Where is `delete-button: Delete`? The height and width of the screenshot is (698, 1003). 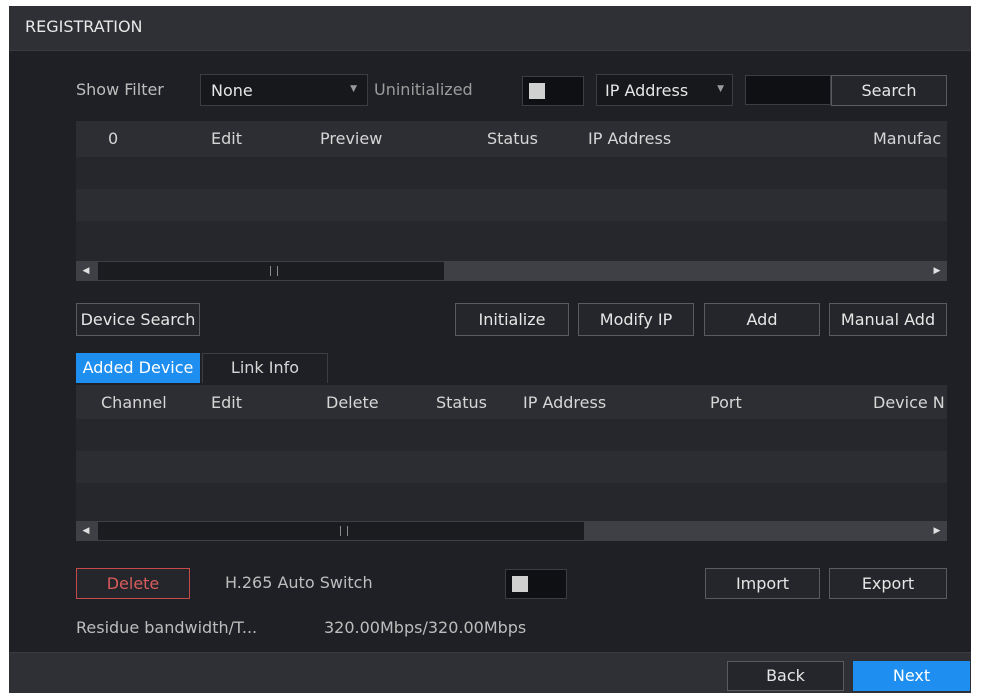
delete-button: Delete is located at coordinates (133, 583).